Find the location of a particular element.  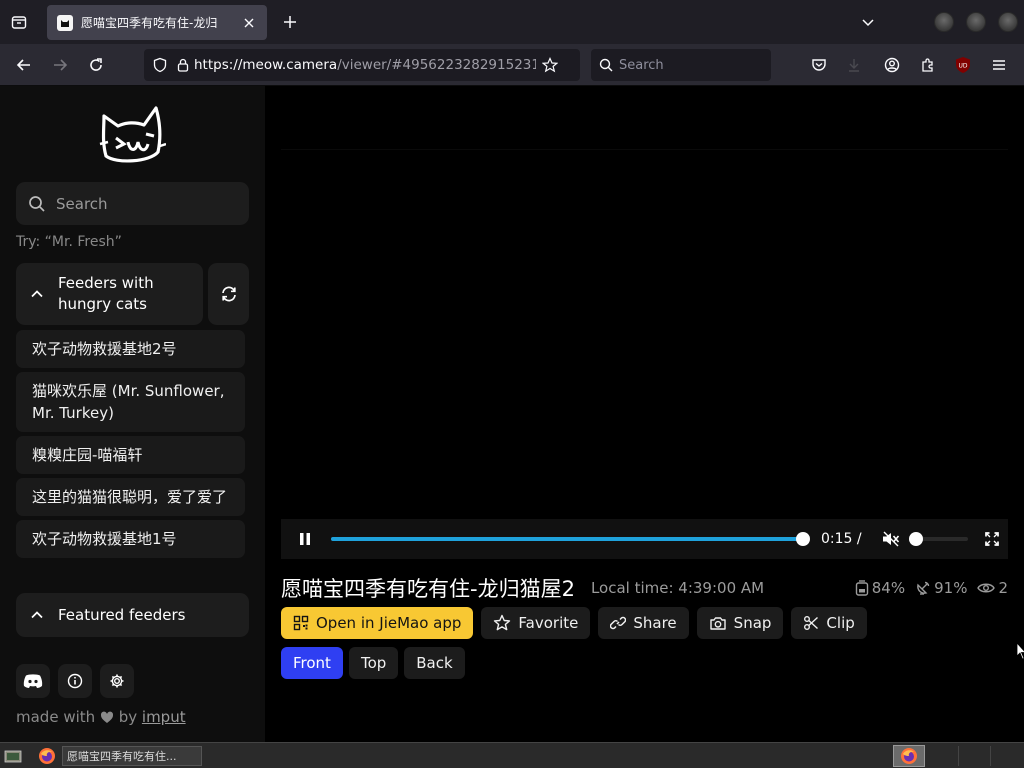

sidebar-search is located at coordinates (132, 203).